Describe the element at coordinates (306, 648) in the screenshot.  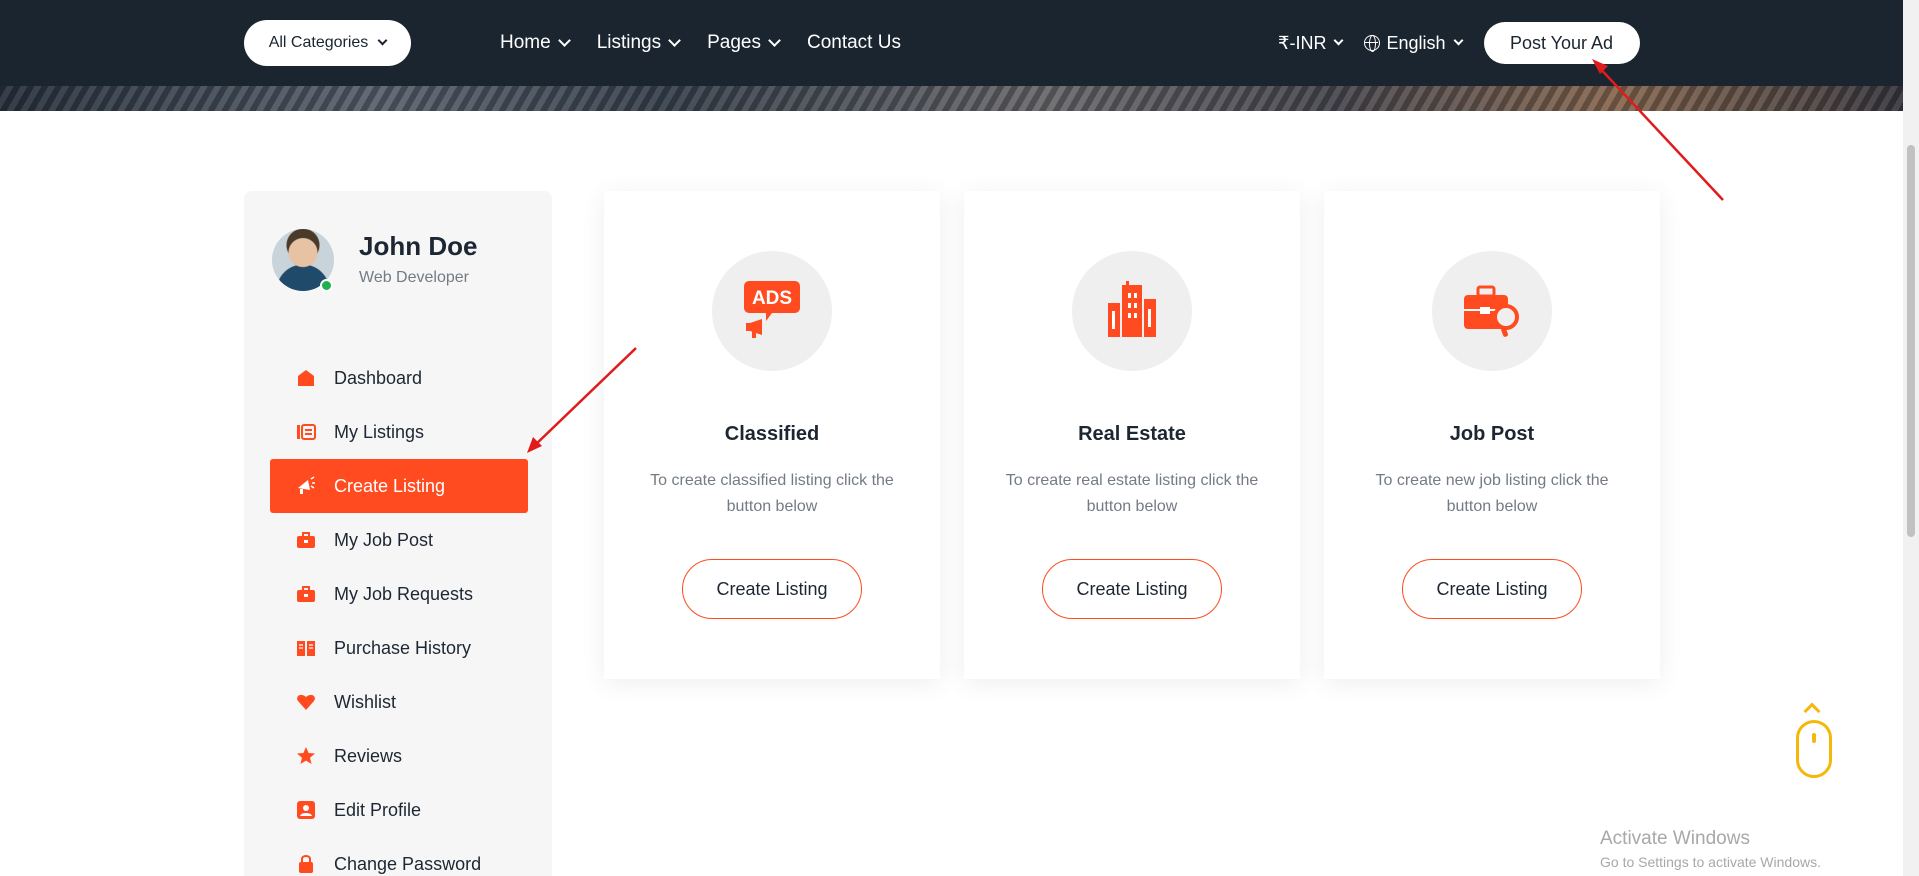
I see `book-icon` at that location.